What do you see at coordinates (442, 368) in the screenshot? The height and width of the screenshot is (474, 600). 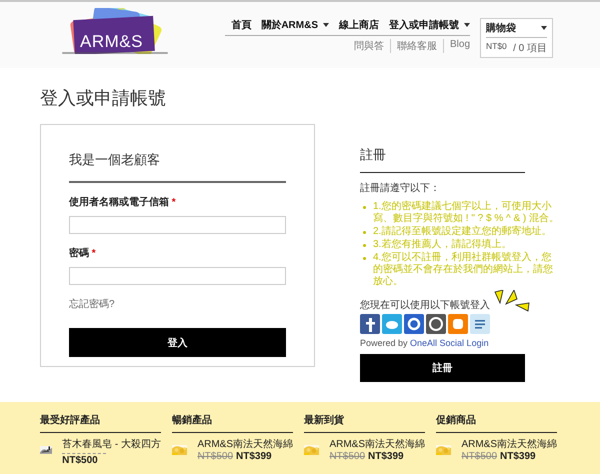 I see `register-button: 註冊` at bounding box center [442, 368].